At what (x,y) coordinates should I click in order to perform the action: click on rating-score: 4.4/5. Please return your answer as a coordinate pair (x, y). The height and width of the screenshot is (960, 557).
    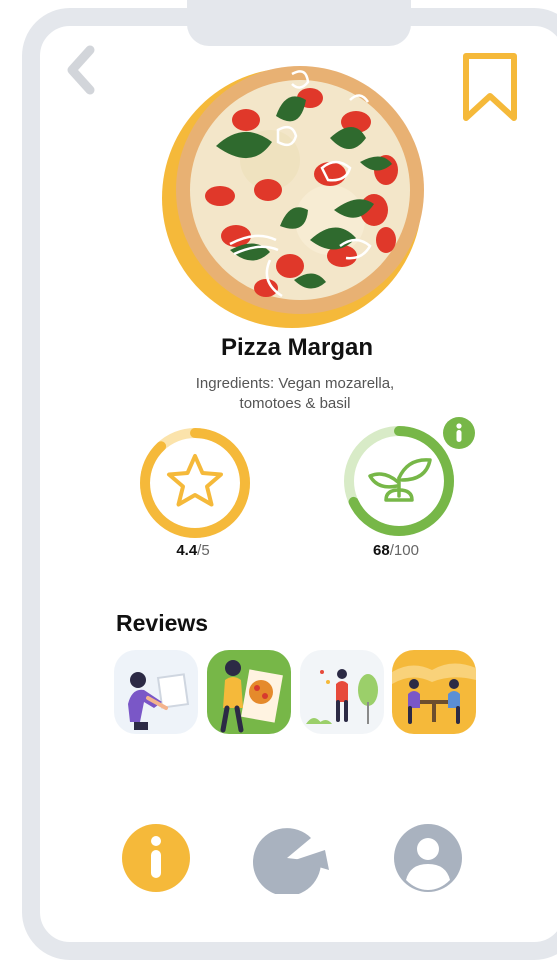
    Looking at the image, I should click on (193, 550).